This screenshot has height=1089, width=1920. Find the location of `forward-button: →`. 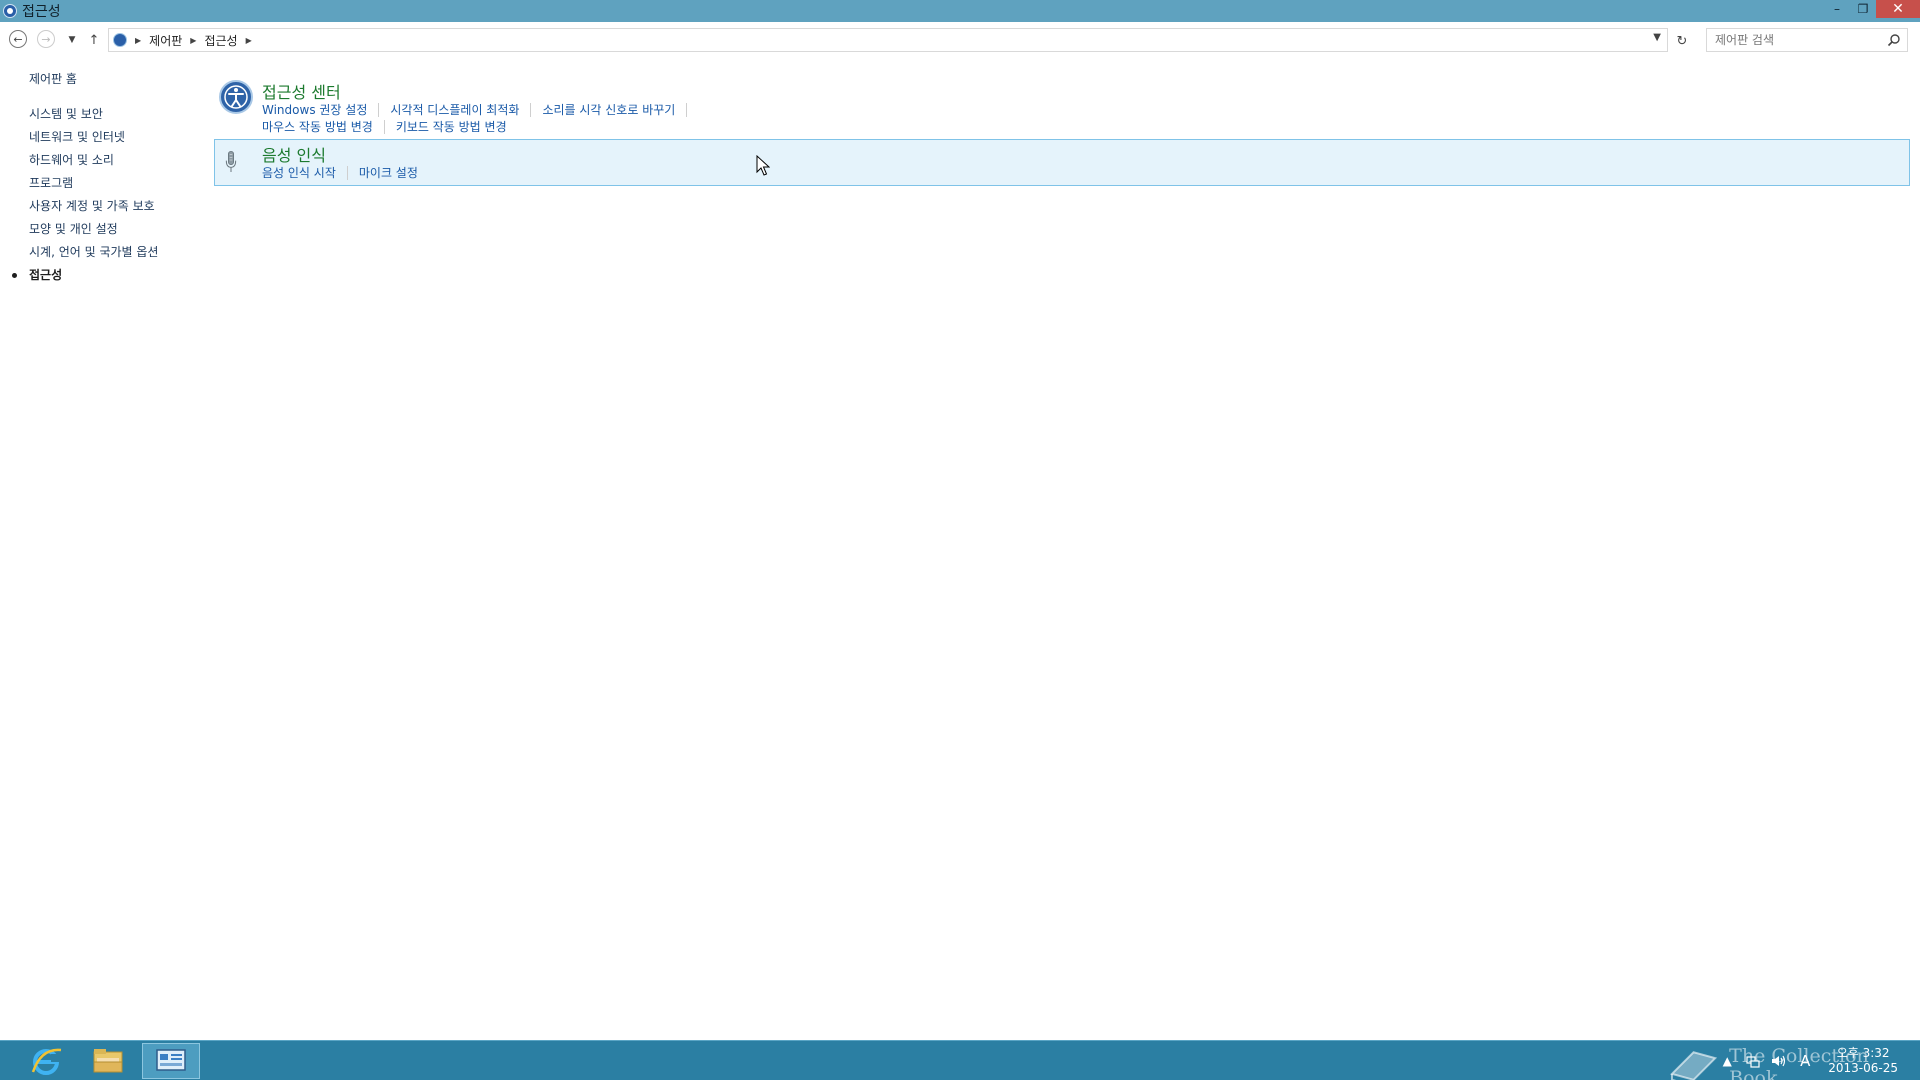

forward-button: → is located at coordinates (46, 39).